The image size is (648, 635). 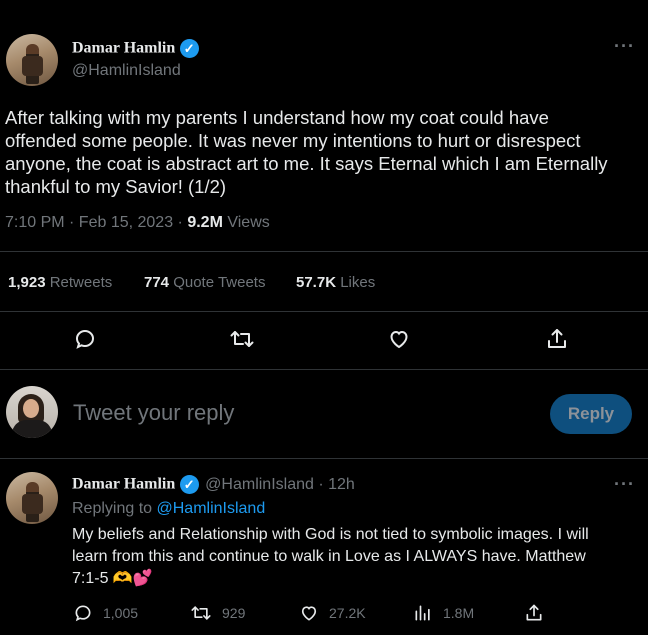 I want to click on reply-retweet-action: 929, so click(x=217, y=613).